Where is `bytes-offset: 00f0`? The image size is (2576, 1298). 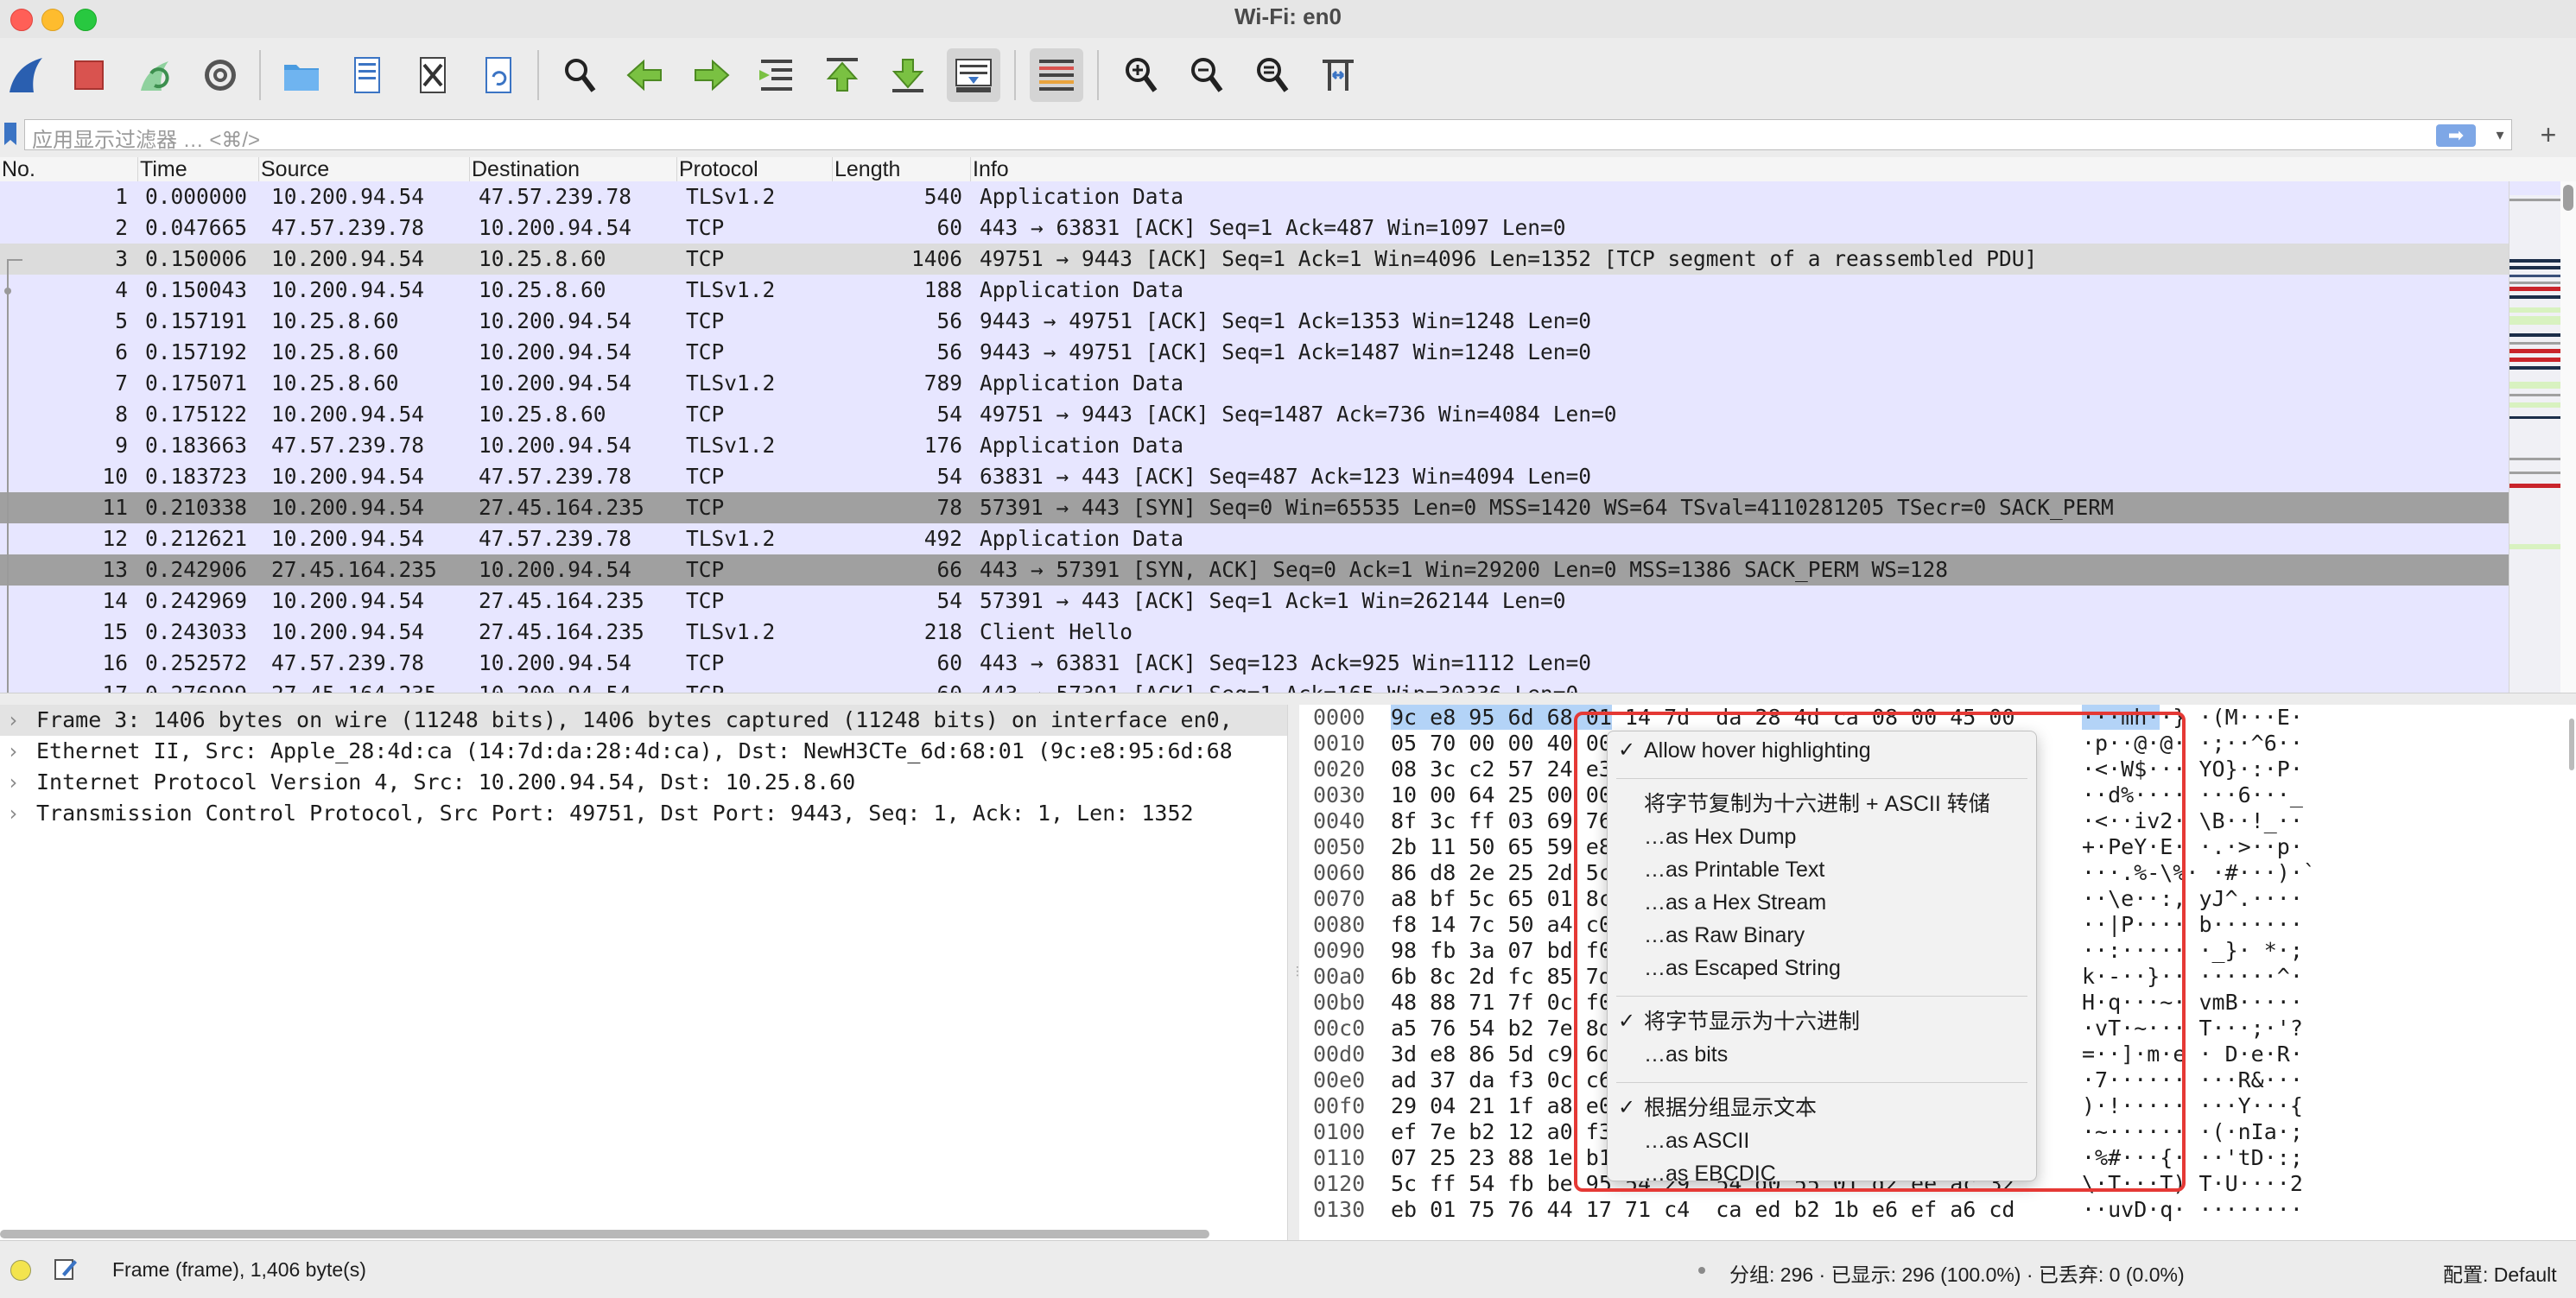 bytes-offset: 00f0 is located at coordinates (1339, 1106).